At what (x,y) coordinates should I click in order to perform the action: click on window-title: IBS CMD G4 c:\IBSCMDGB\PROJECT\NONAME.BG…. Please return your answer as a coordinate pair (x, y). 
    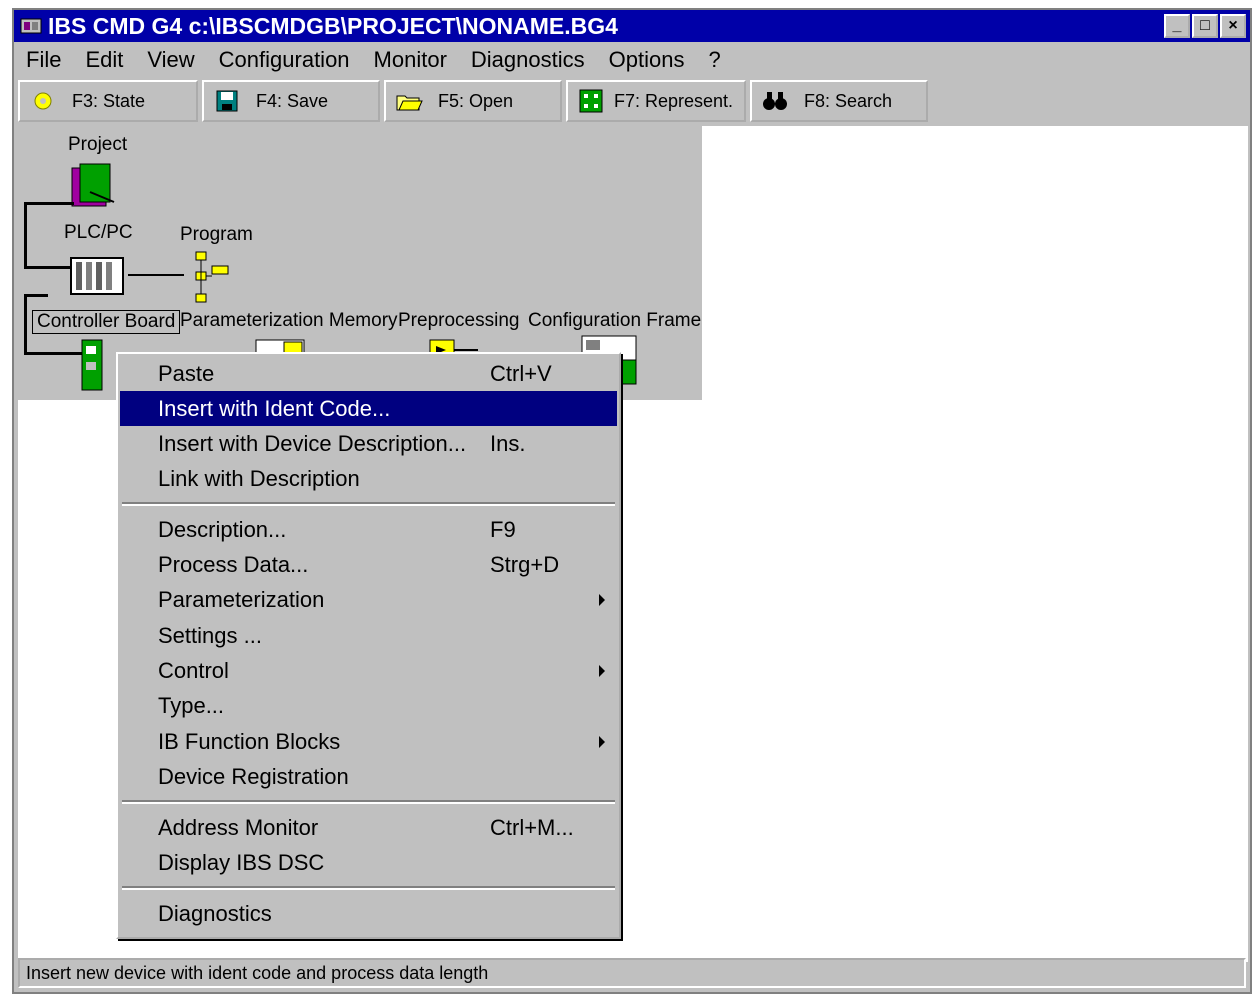
    Looking at the image, I should click on (333, 25).